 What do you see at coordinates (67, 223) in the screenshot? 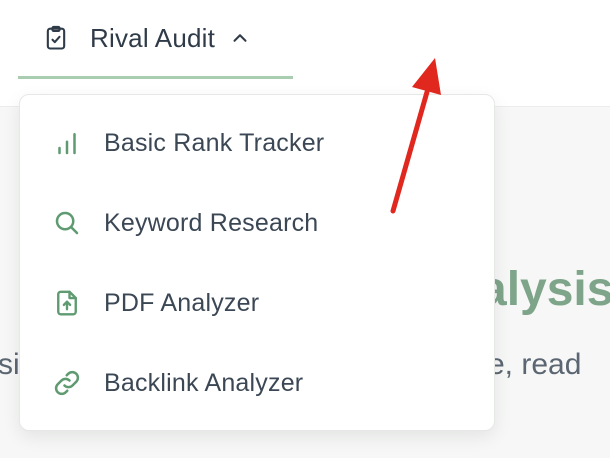
I see `search-icon` at bounding box center [67, 223].